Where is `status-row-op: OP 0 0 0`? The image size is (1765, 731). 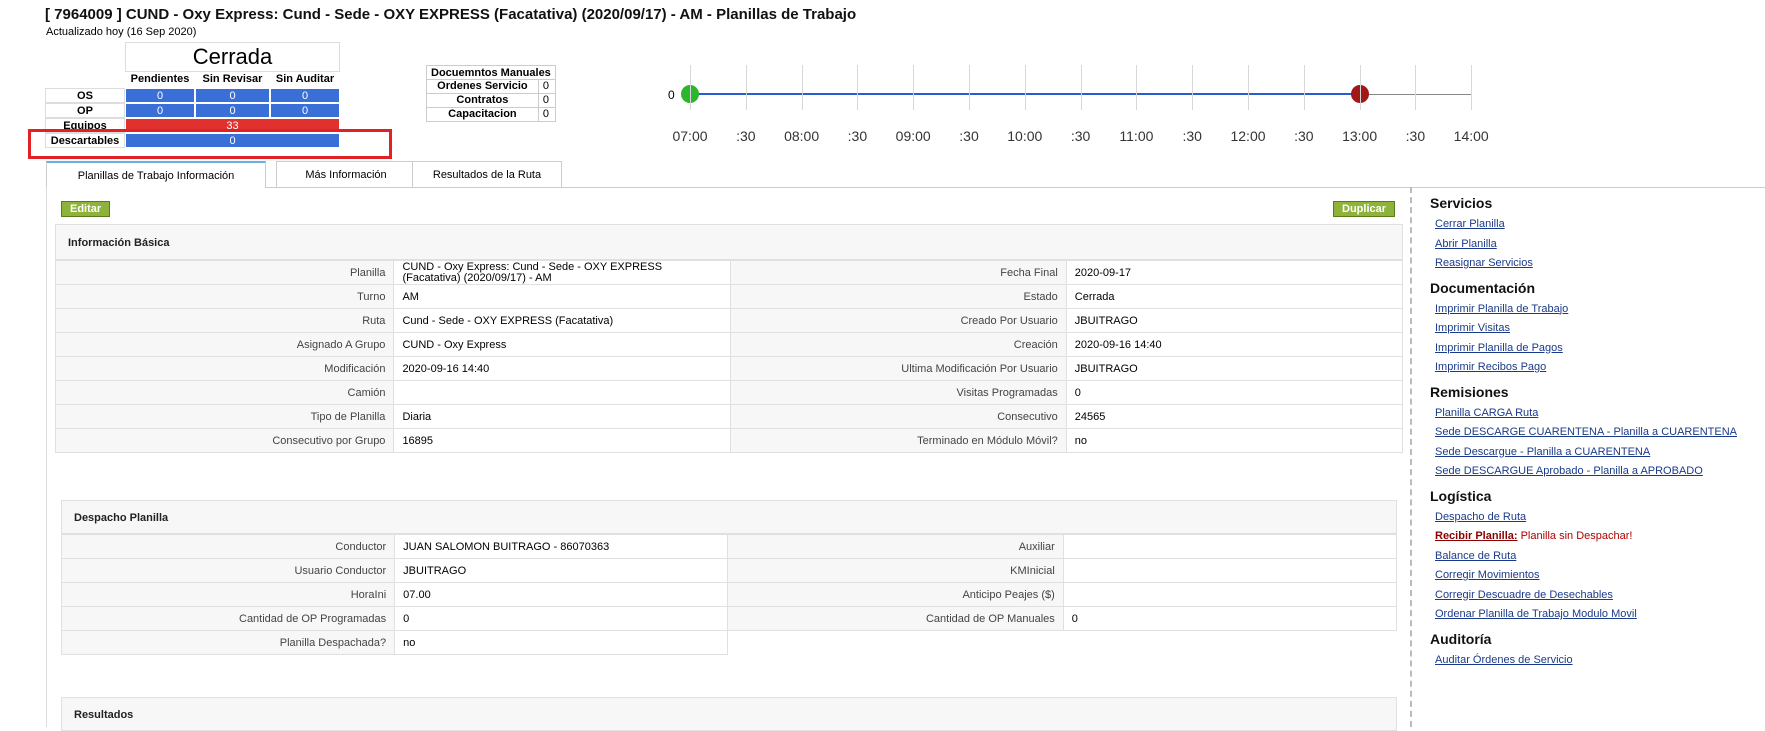
status-row-op: OP 0 0 0 is located at coordinates (192, 110).